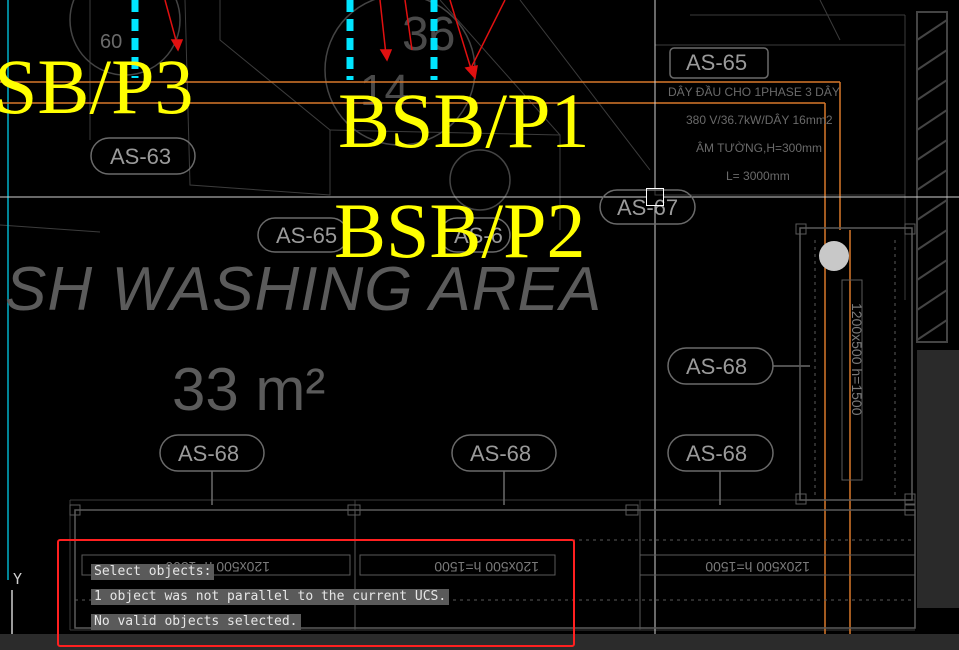 This screenshot has height=650, width=959. What do you see at coordinates (18, 579) in the screenshot?
I see `ucs-y-label: Y` at bounding box center [18, 579].